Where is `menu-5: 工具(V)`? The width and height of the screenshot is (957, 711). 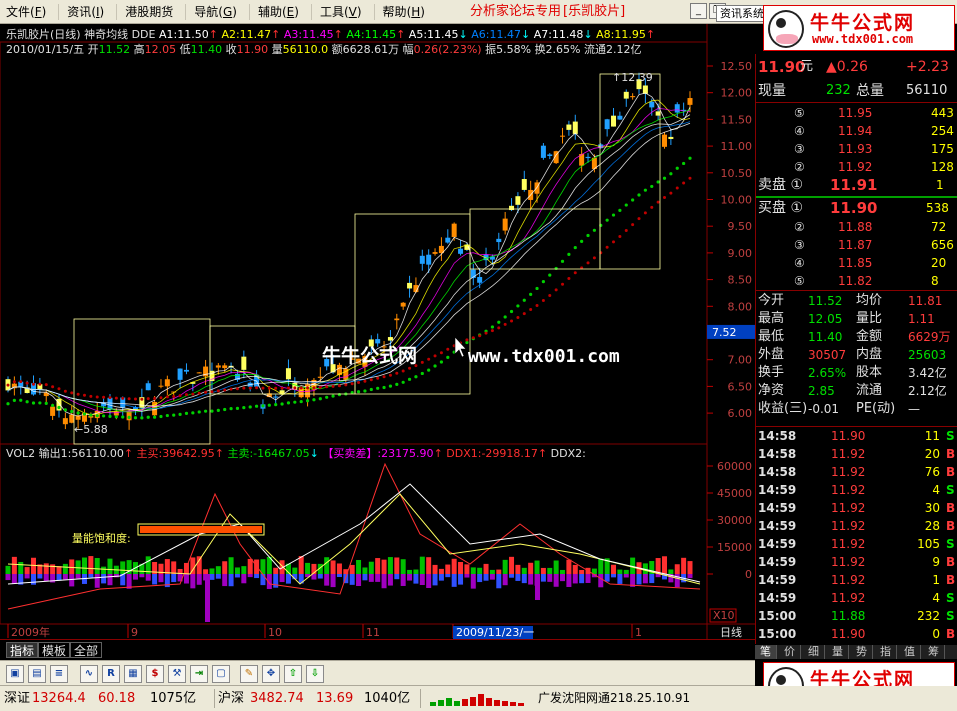 menu-5: 工具(V) is located at coordinates (343, 12).